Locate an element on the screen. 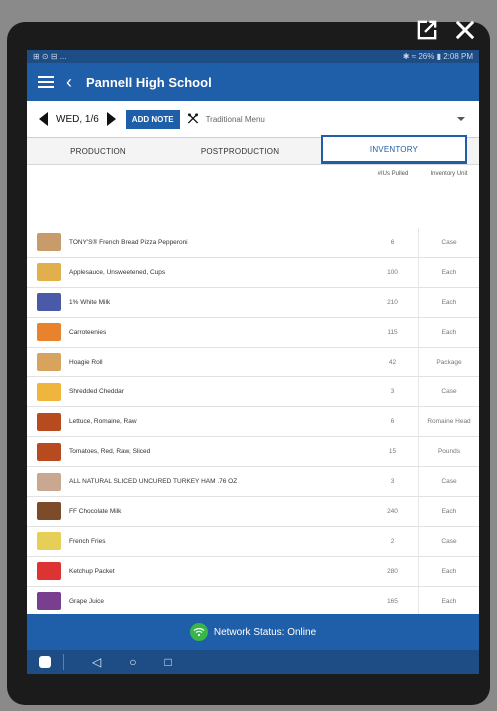  item-name: Ketchup Packet is located at coordinates (92, 571).